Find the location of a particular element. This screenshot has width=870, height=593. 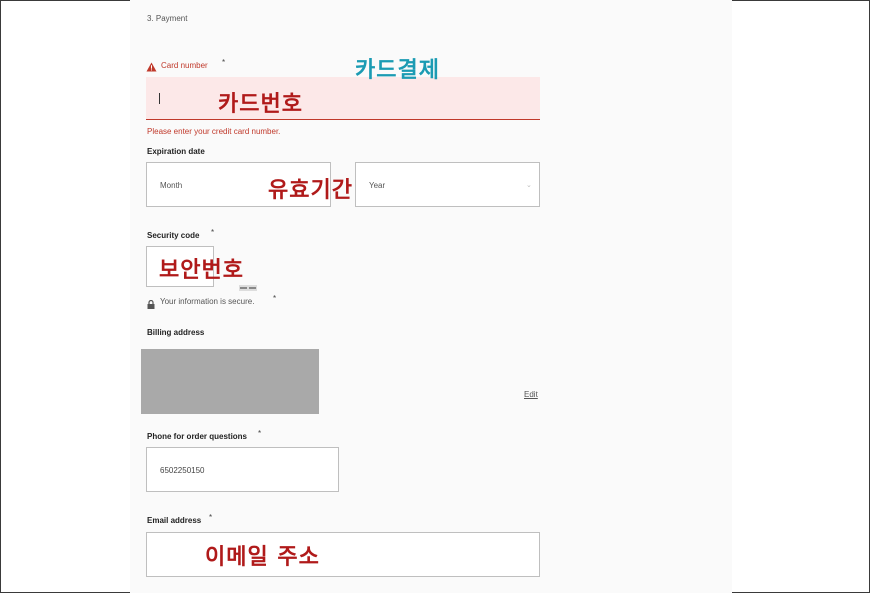

expiration-year-select: Year ⌄ is located at coordinates (447, 184).